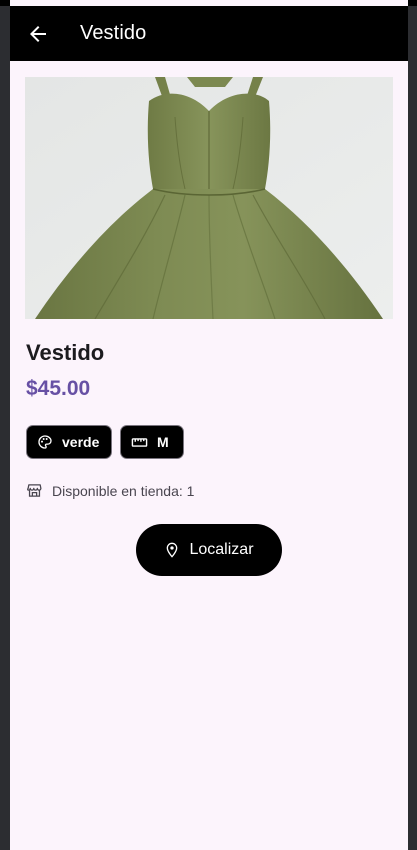 This screenshot has height=850, width=417. What do you see at coordinates (65, 352) in the screenshot?
I see `product-name: Vestido` at bounding box center [65, 352].